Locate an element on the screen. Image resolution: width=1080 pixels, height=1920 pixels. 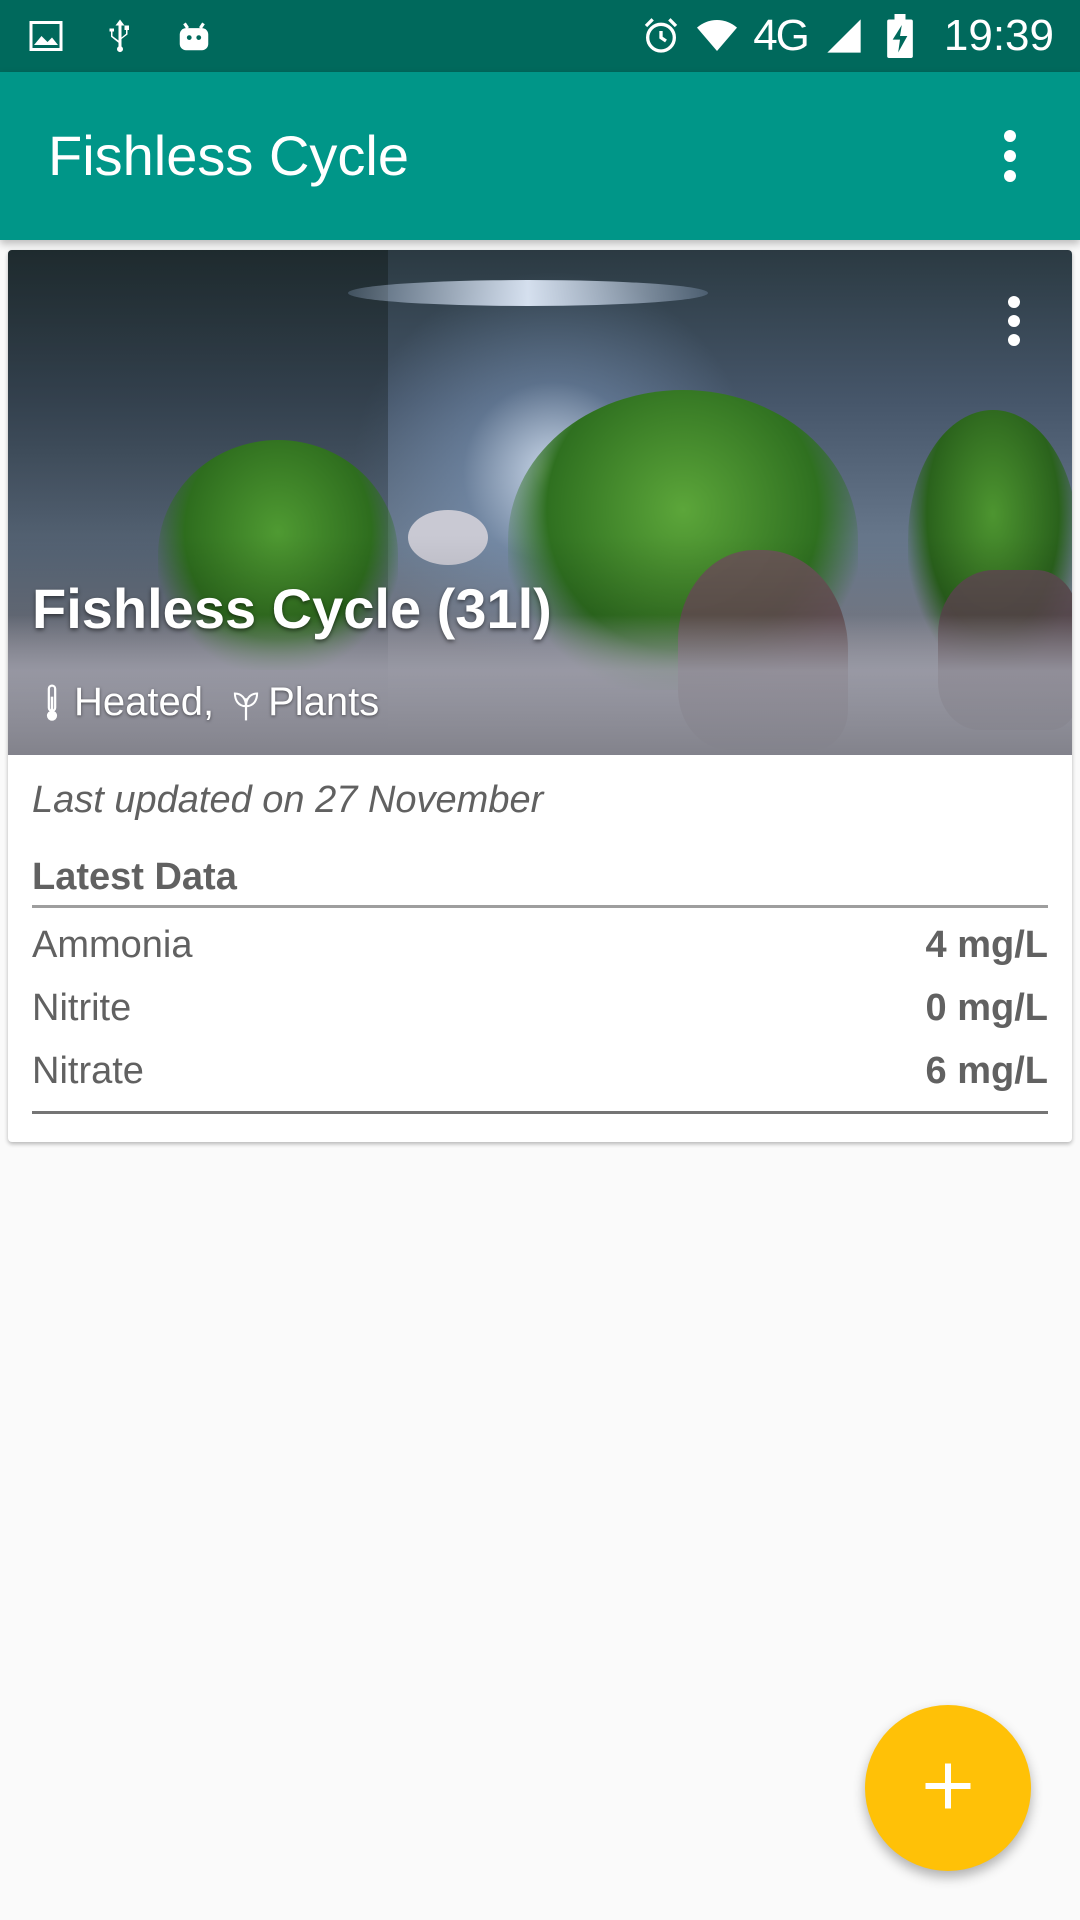
reading-row-ammonia: Ammonia 4 mg/L is located at coordinates (540, 945).